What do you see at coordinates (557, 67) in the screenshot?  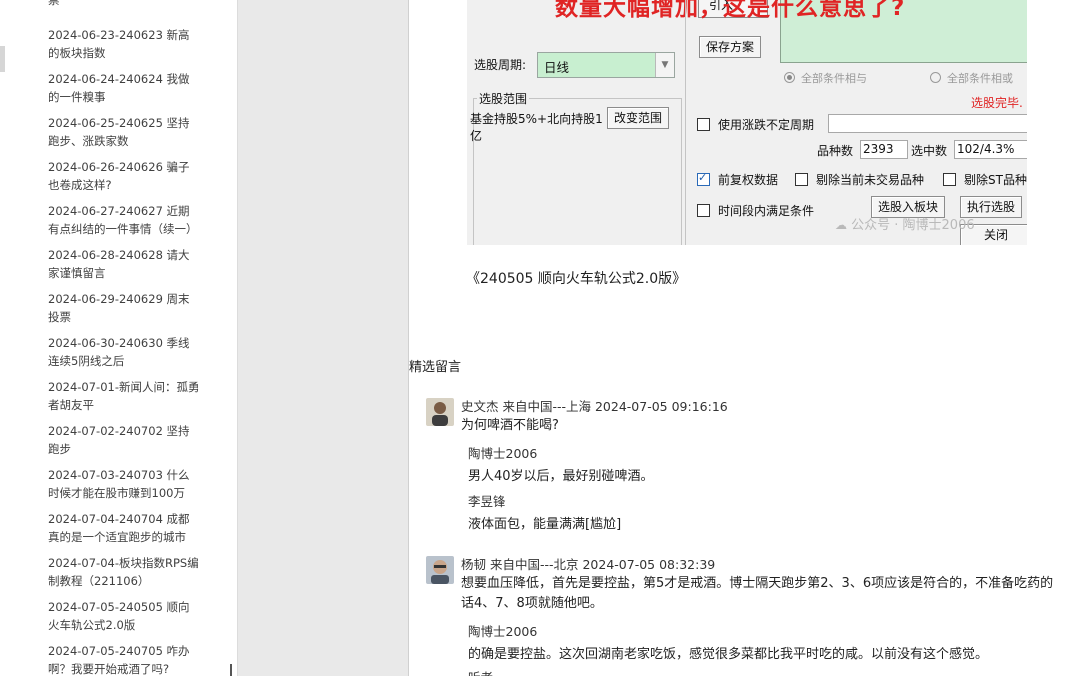 I see `period-value: 日线` at bounding box center [557, 67].